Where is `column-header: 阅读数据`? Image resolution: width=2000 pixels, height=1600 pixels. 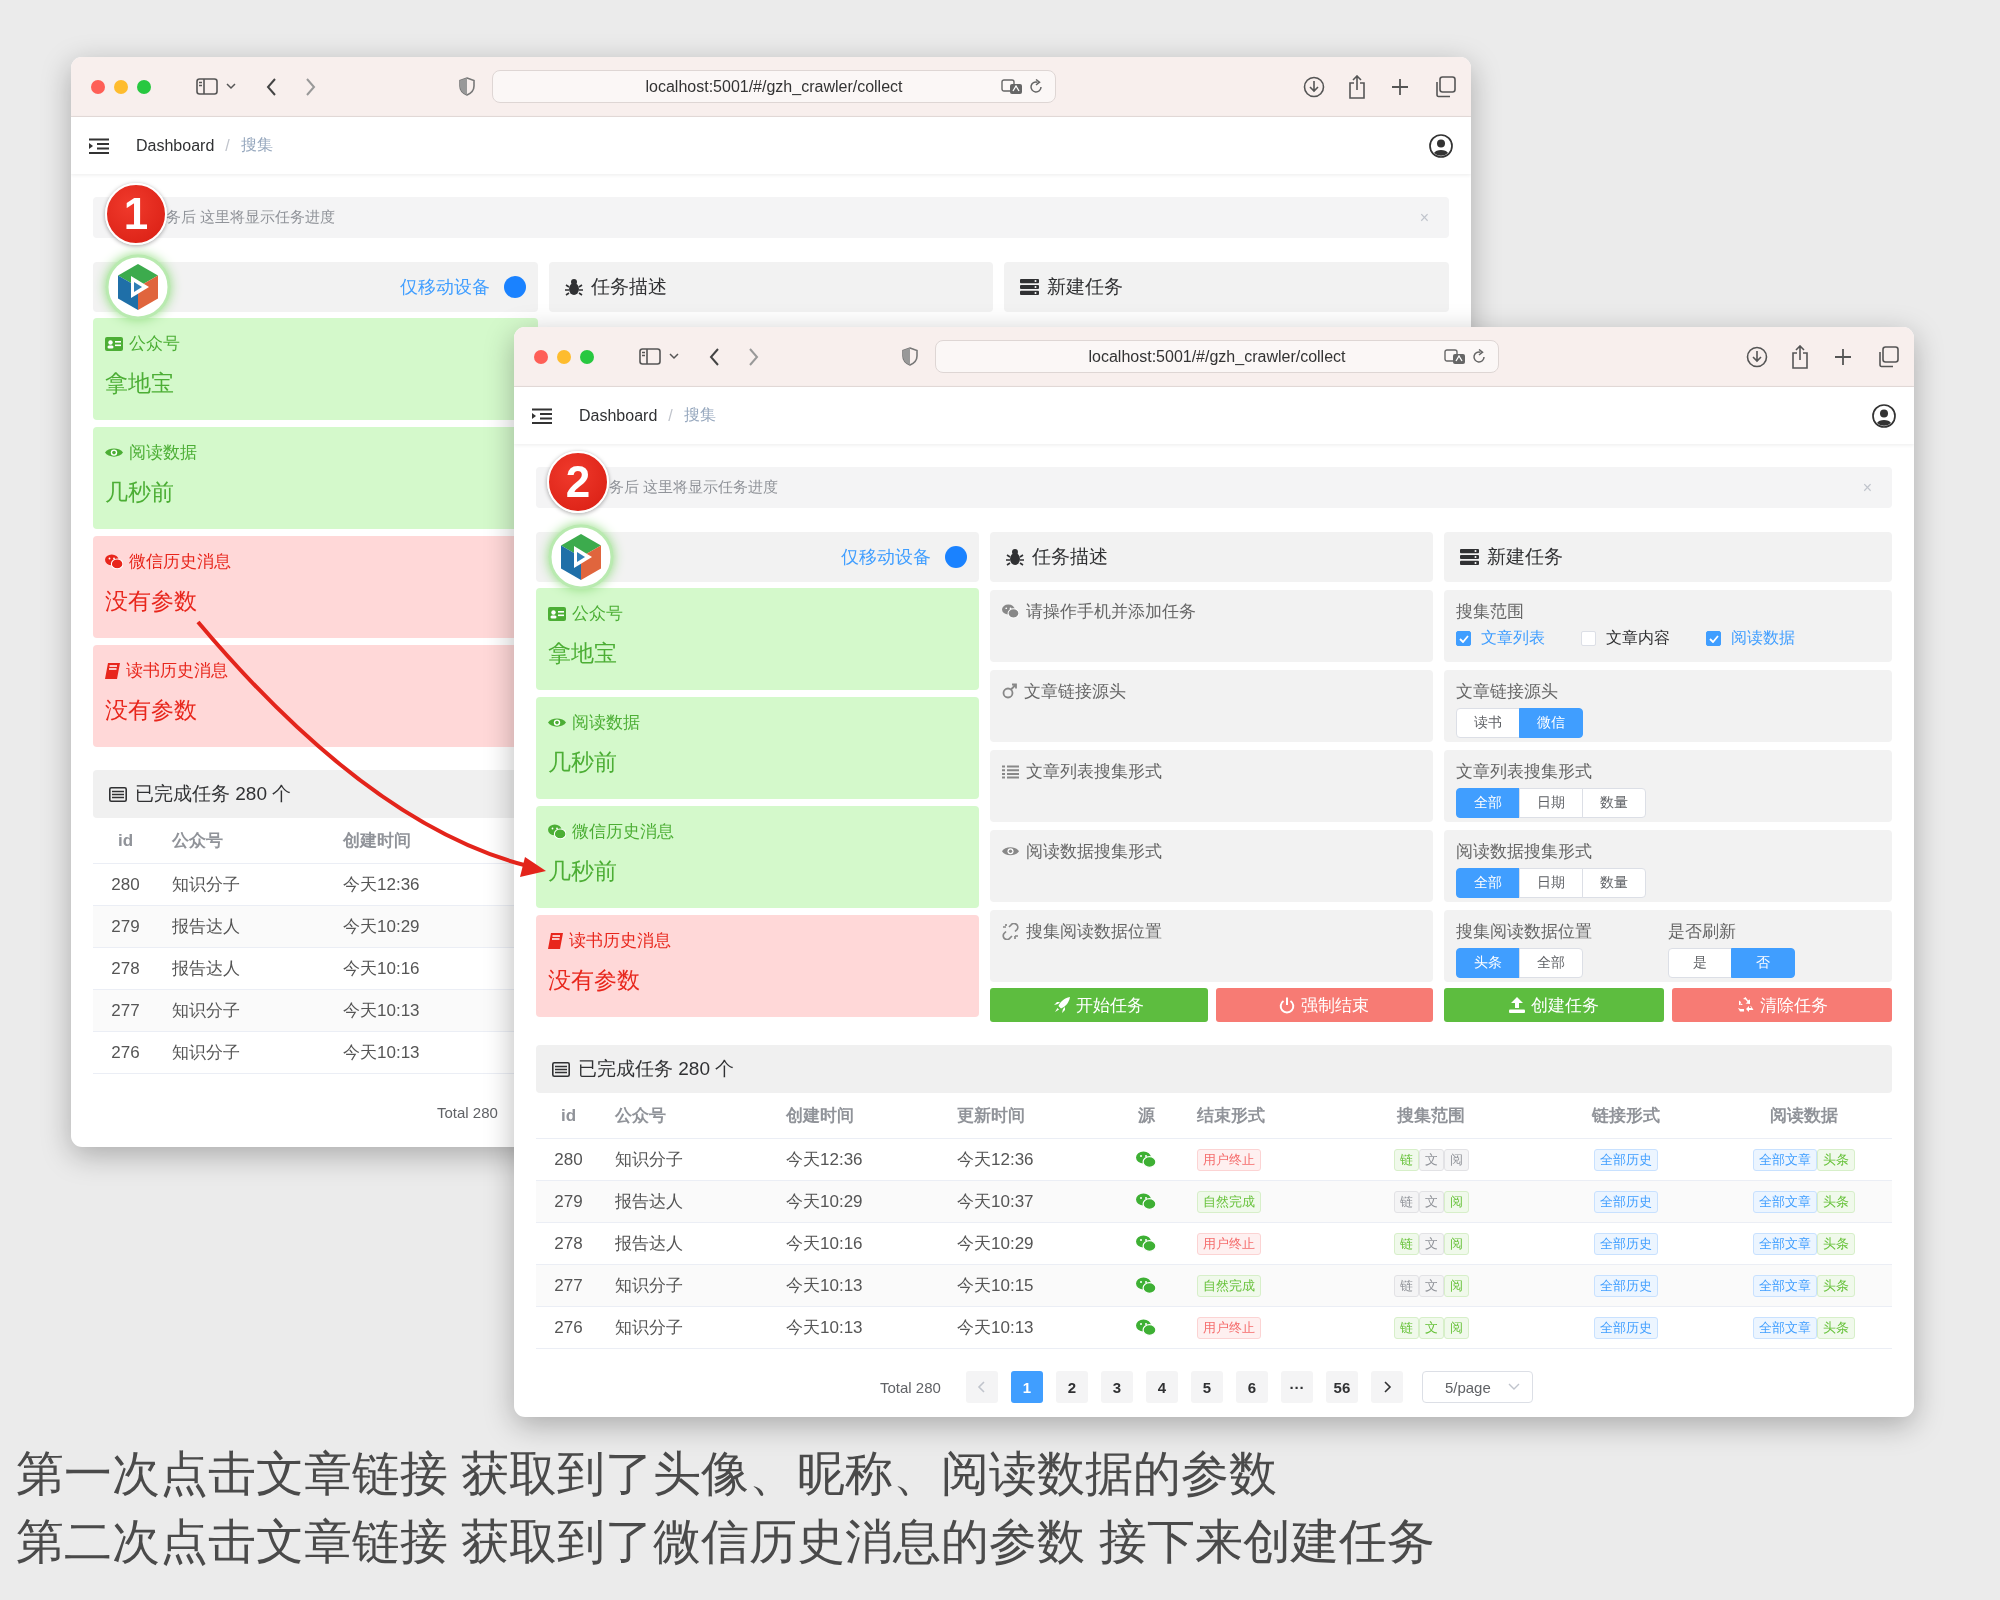
column-header: 阅读数据 is located at coordinates (1803, 1116).